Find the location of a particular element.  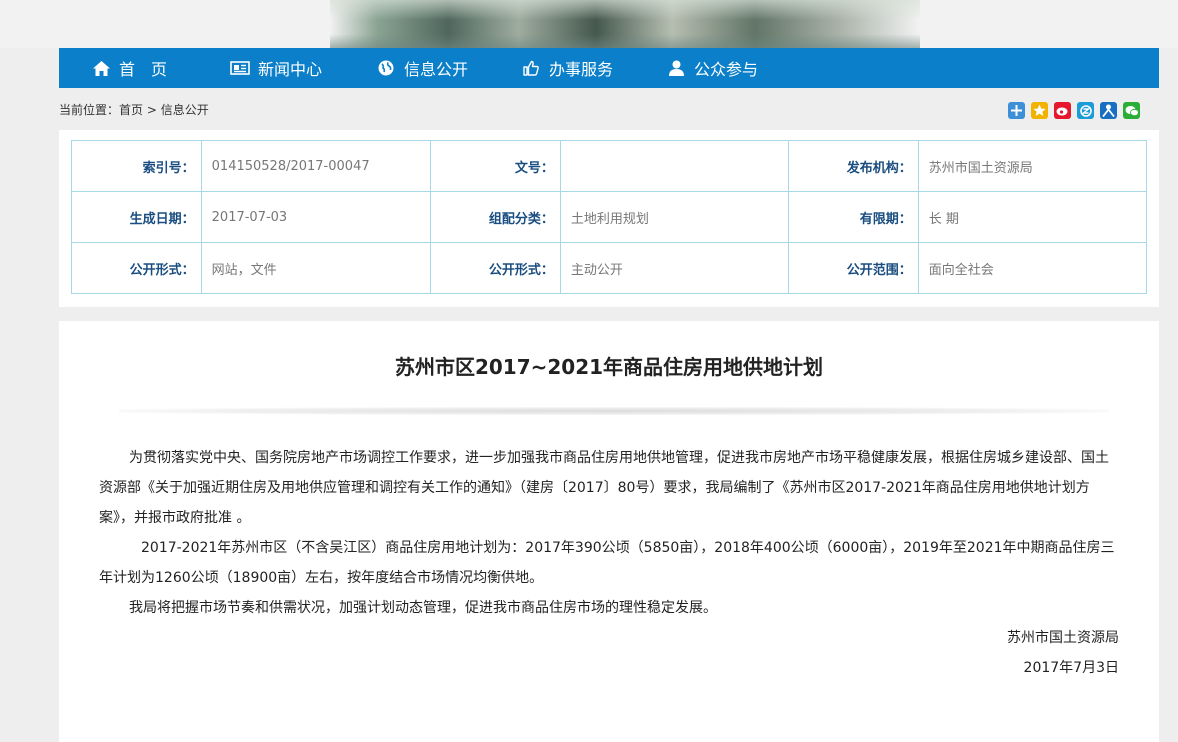

header-banner is located at coordinates (589, 24).